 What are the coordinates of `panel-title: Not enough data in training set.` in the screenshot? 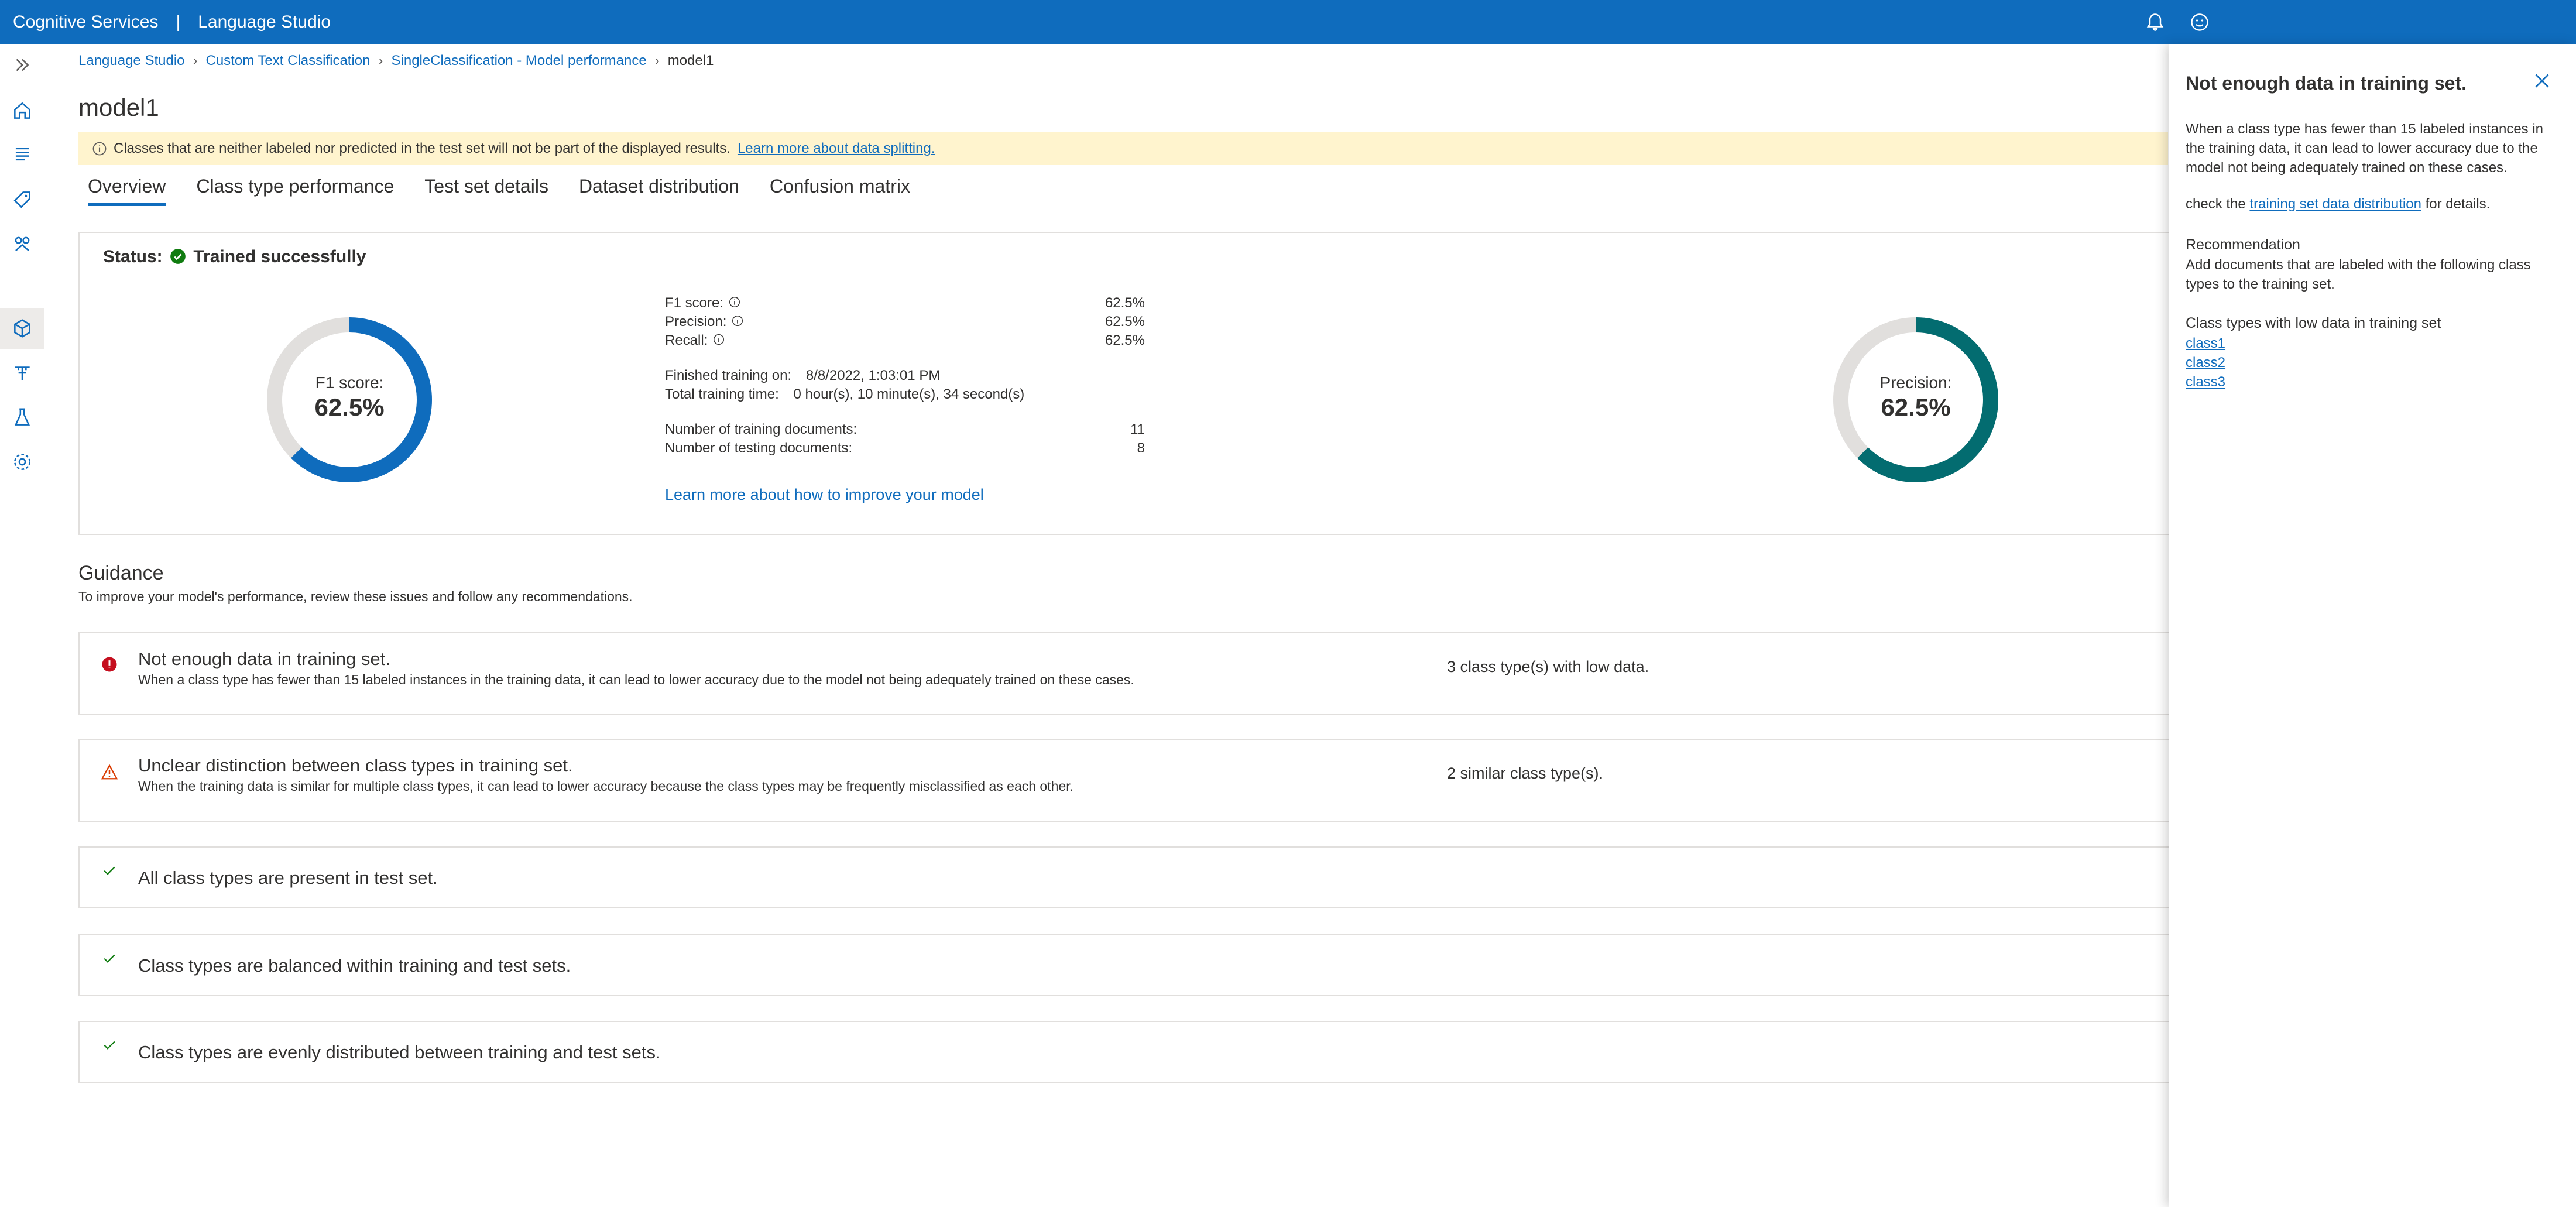 It's located at (2327, 83).